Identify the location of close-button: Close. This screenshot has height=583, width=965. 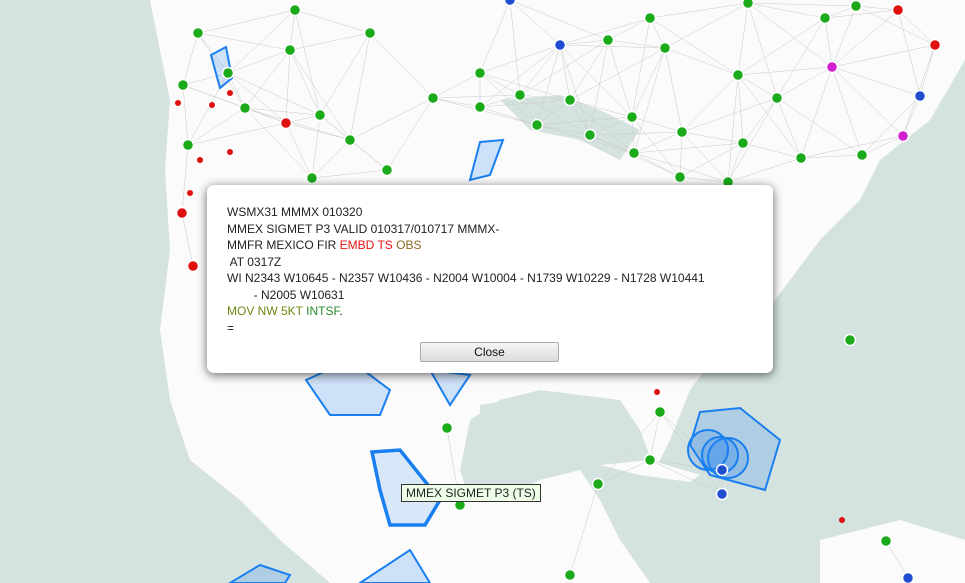
(489, 352).